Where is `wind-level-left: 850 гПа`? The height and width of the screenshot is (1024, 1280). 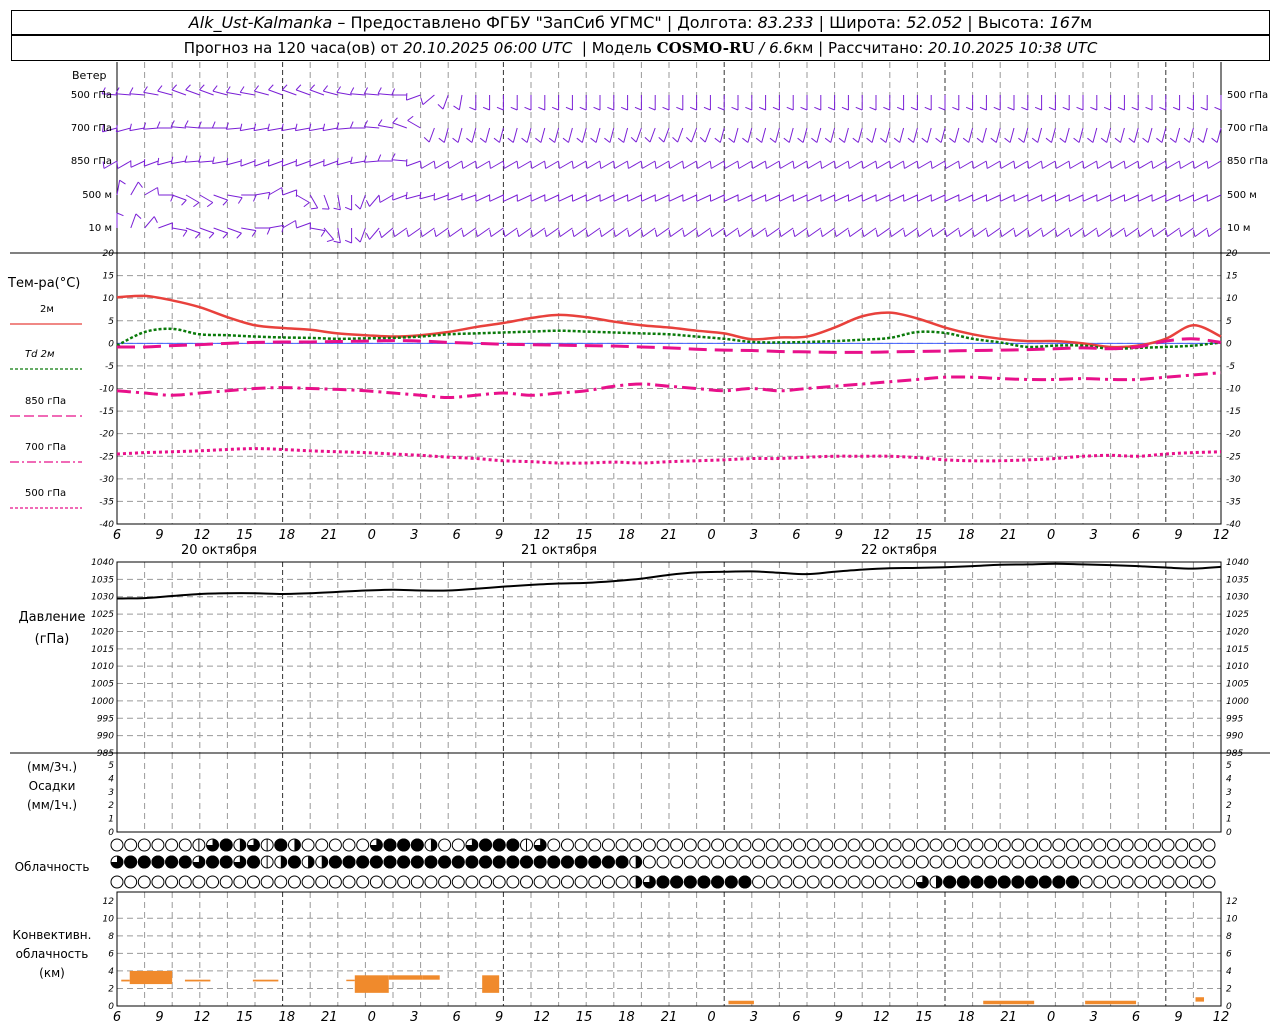
wind-level-left: 850 гПа is located at coordinates (91, 161).